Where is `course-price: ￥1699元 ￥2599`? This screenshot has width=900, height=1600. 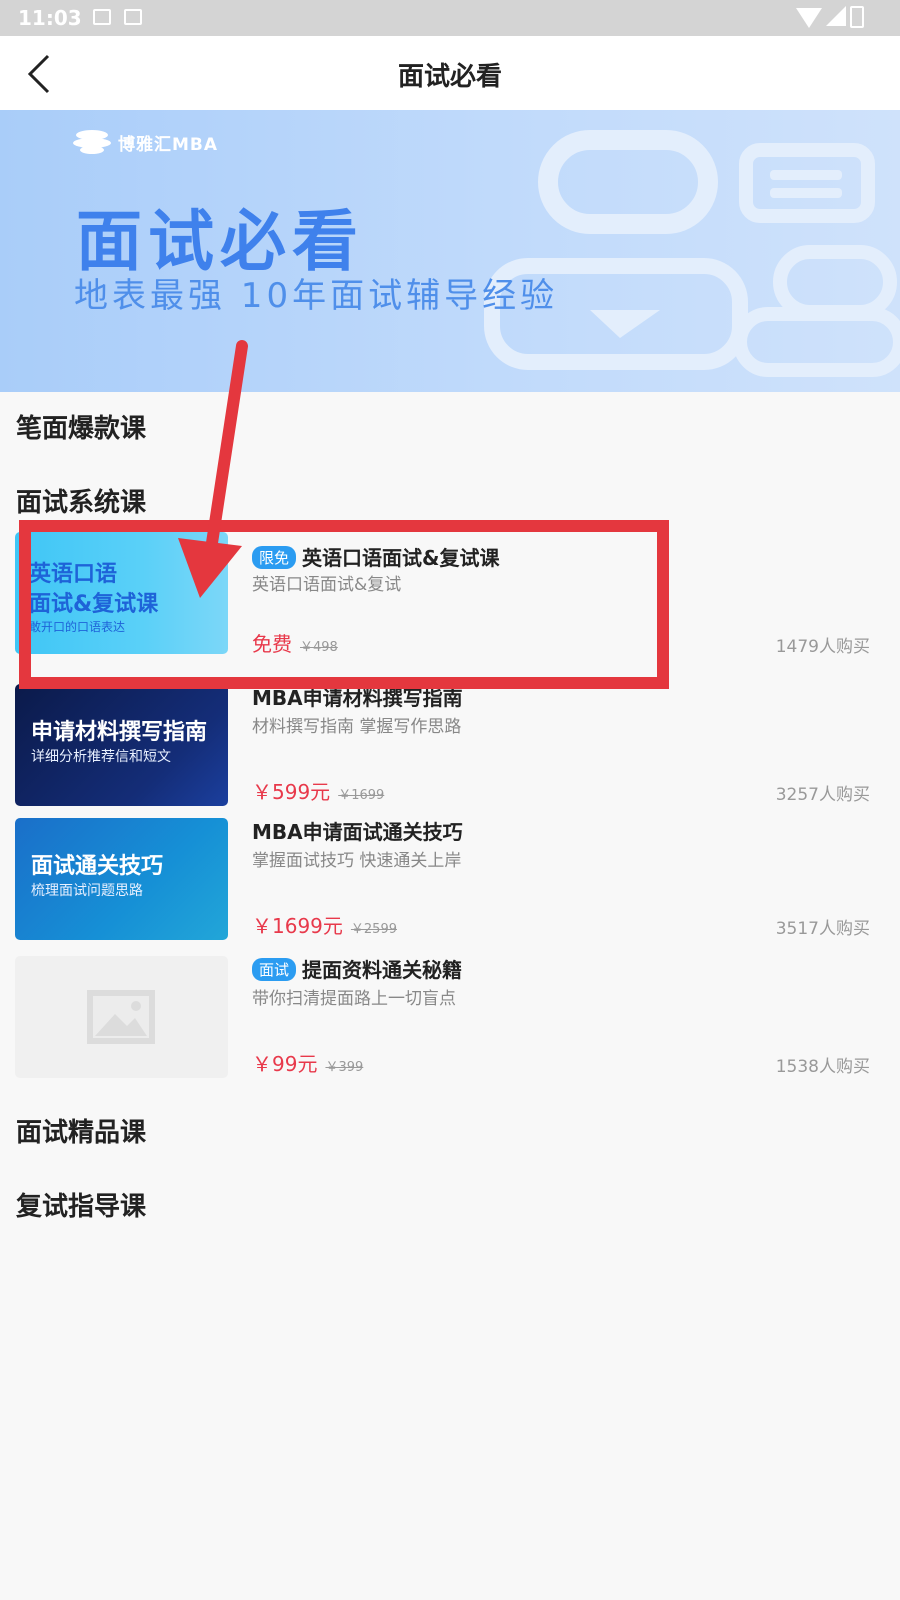 course-price: ￥1699元 ￥2599 is located at coordinates (324, 924).